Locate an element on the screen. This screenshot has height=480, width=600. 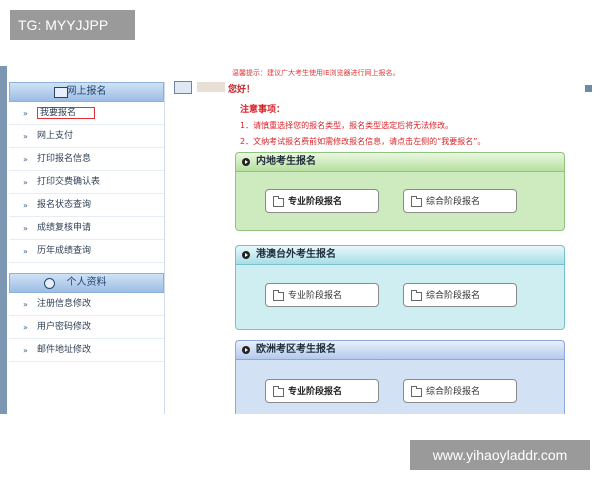
panel-mainland: 内地考生报名 专业阶段报名 综合阶段报名 is located at coordinates (400, 191).